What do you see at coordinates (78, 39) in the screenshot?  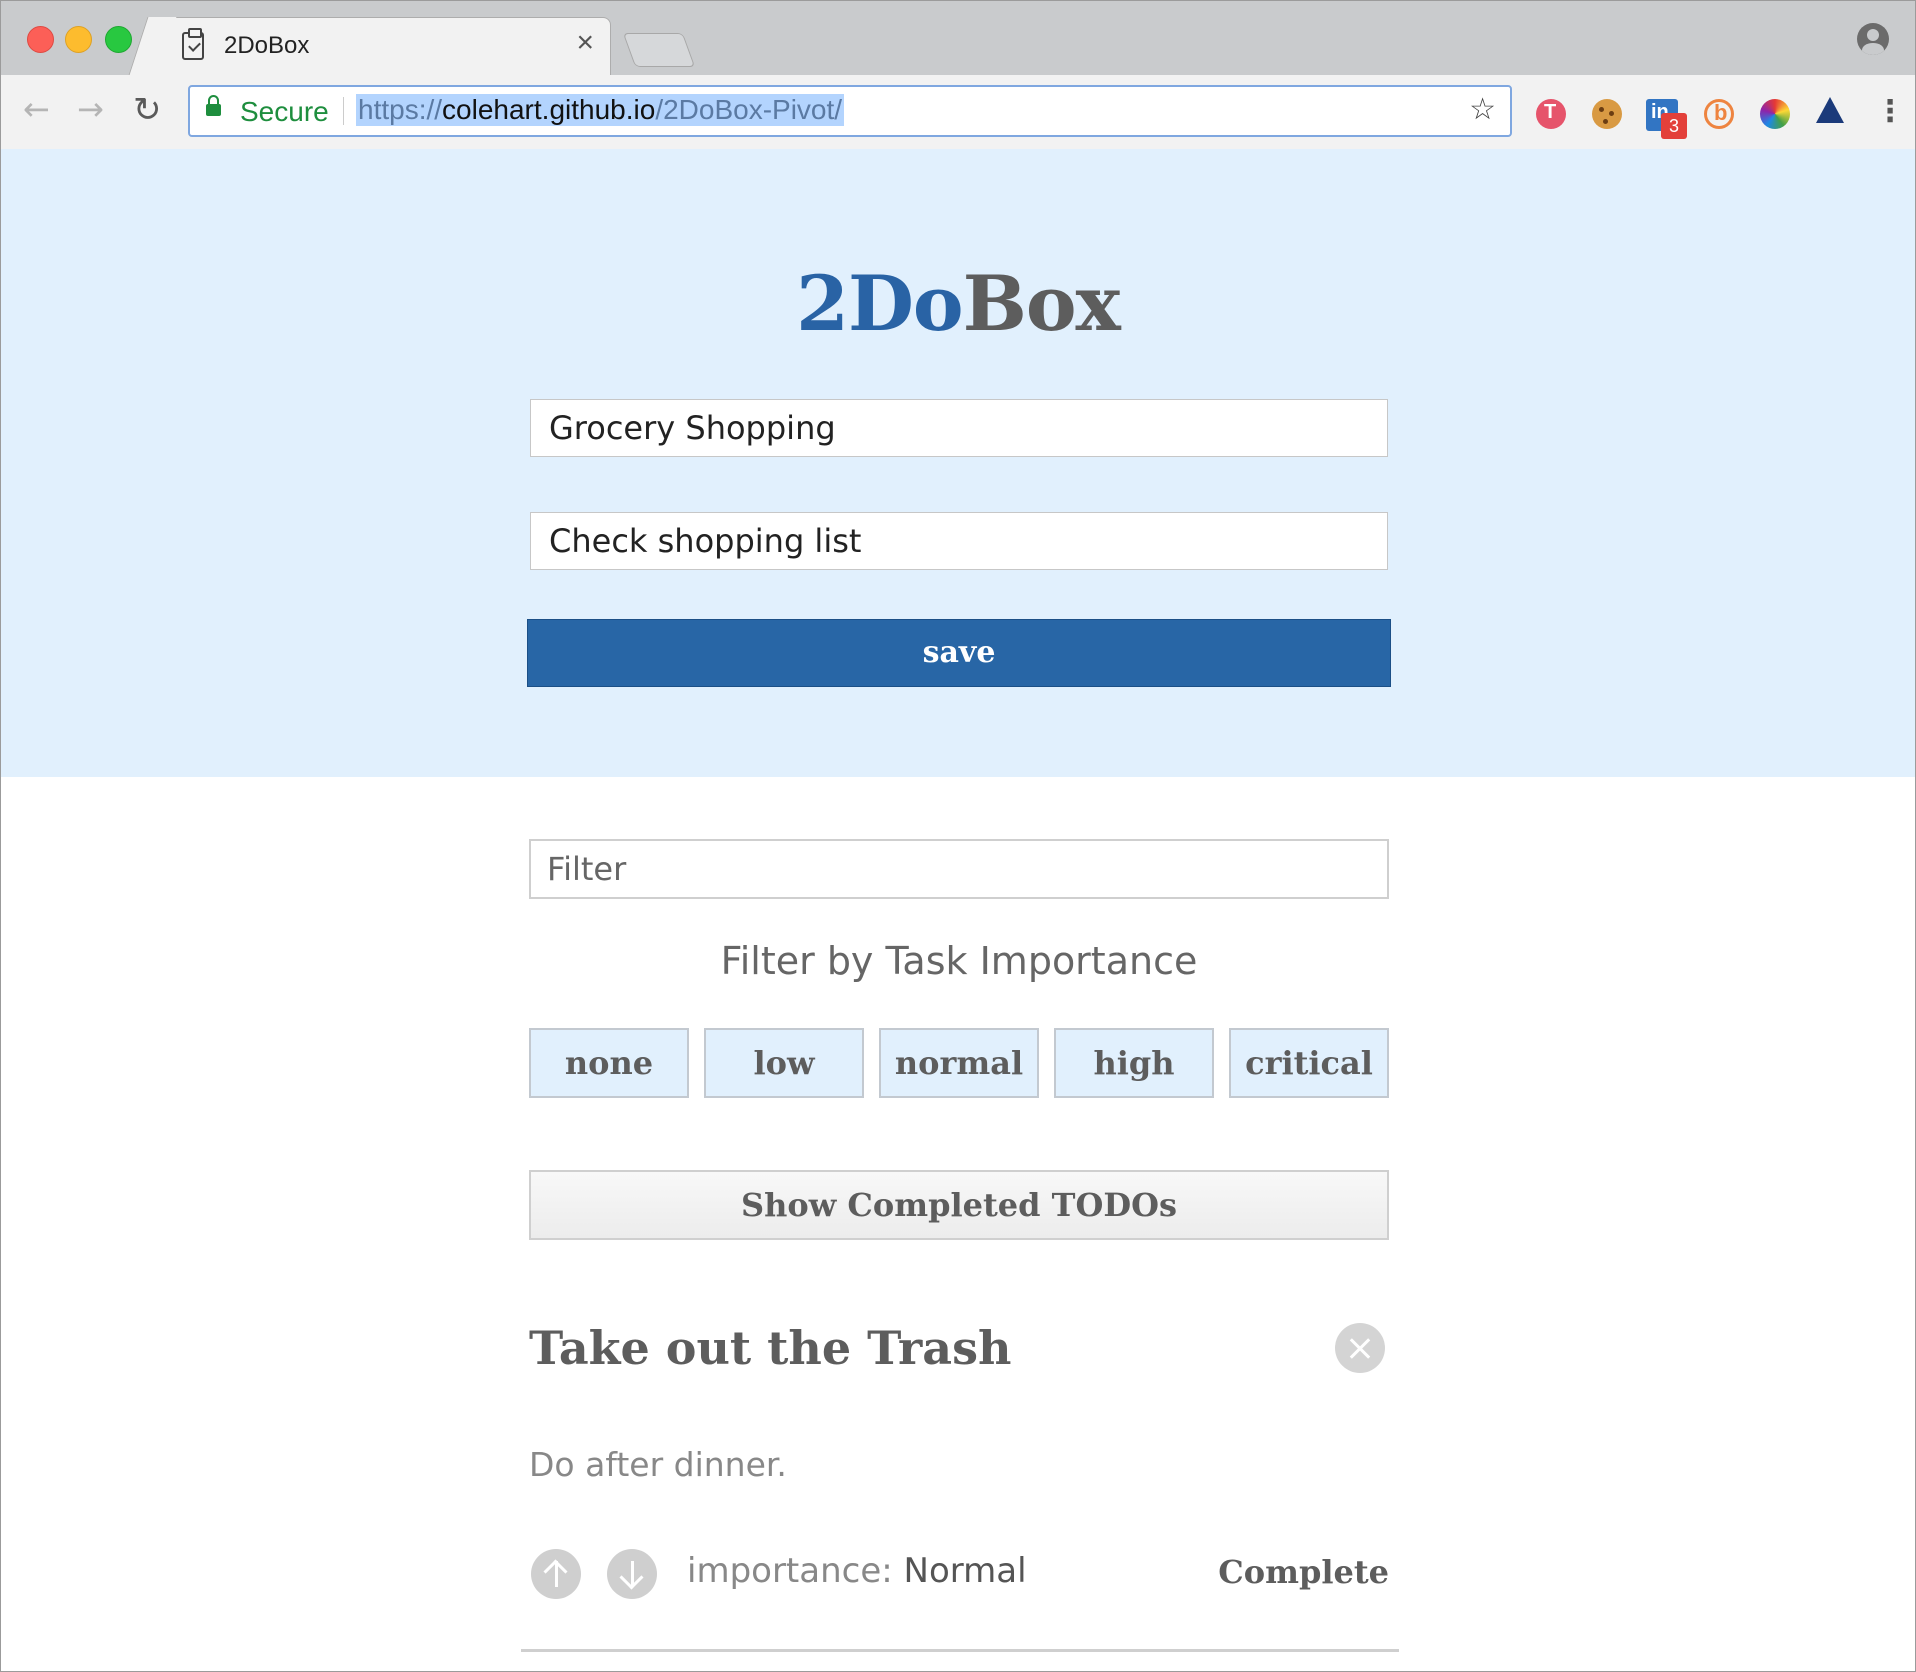 I see `minimize-window-button` at bounding box center [78, 39].